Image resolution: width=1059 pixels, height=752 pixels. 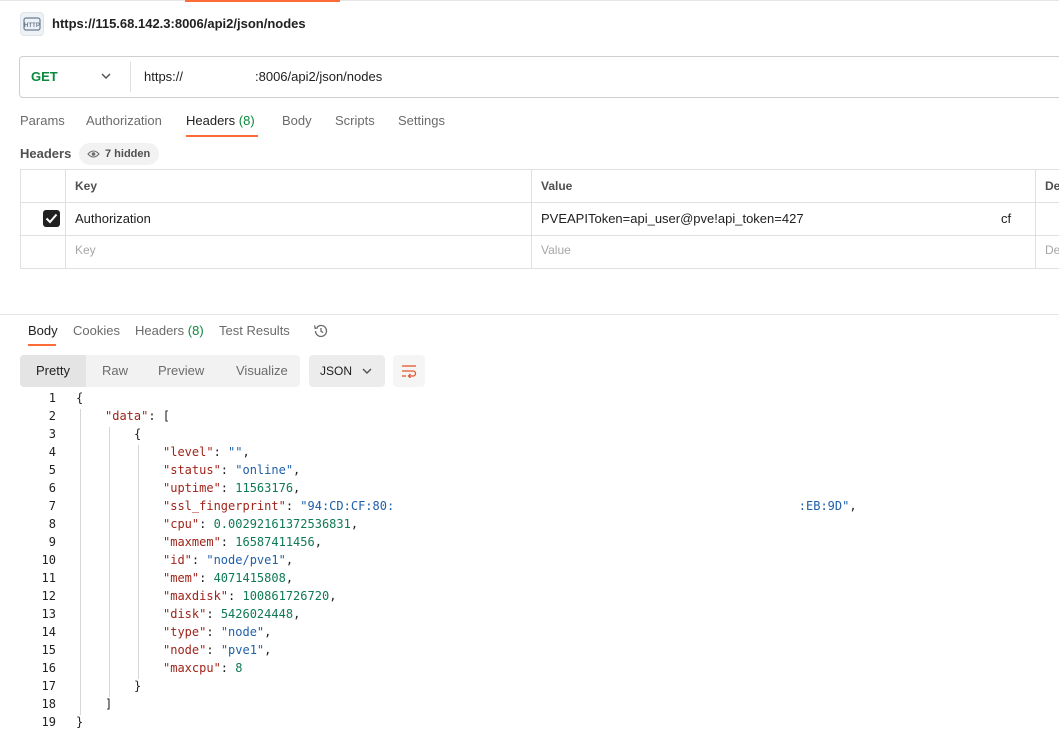 I want to click on code-token: 11563176, so click(x=264, y=488).